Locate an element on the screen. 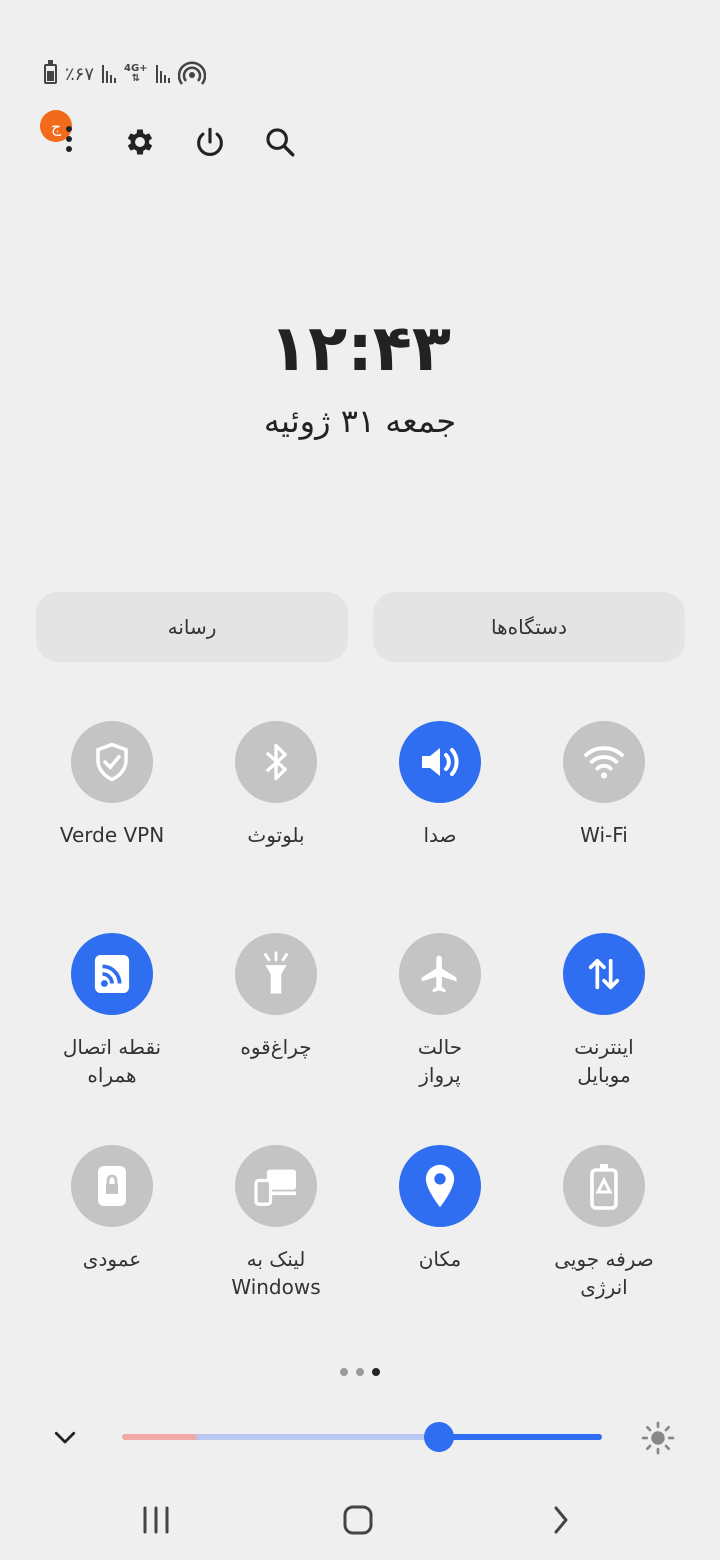 Image resolution: width=720 pixels, height=1560 pixels. tile-mobile-data: اینترنت موبایل is located at coordinates (604, 1011).